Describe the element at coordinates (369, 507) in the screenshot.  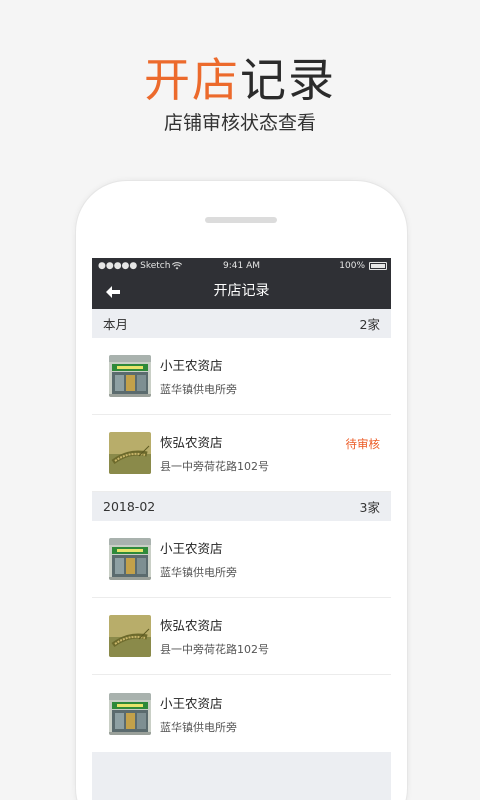
I see `section-count: 3家` at that location.